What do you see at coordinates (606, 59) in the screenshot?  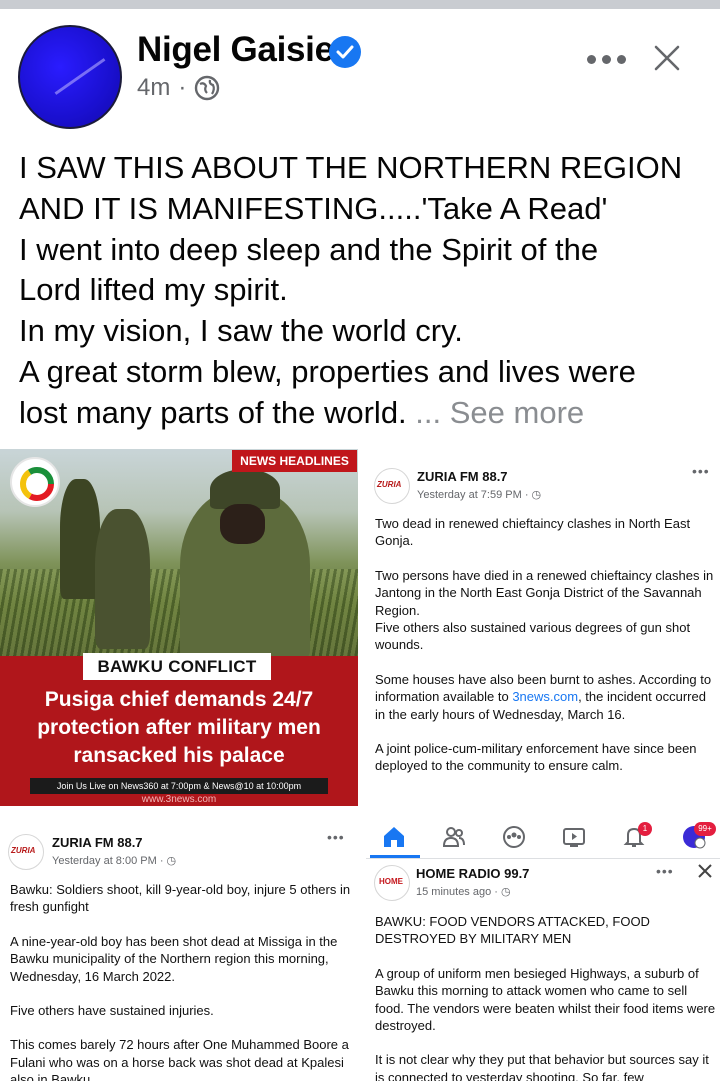 I see `more-options-icon` at bounding box center [606, 59].